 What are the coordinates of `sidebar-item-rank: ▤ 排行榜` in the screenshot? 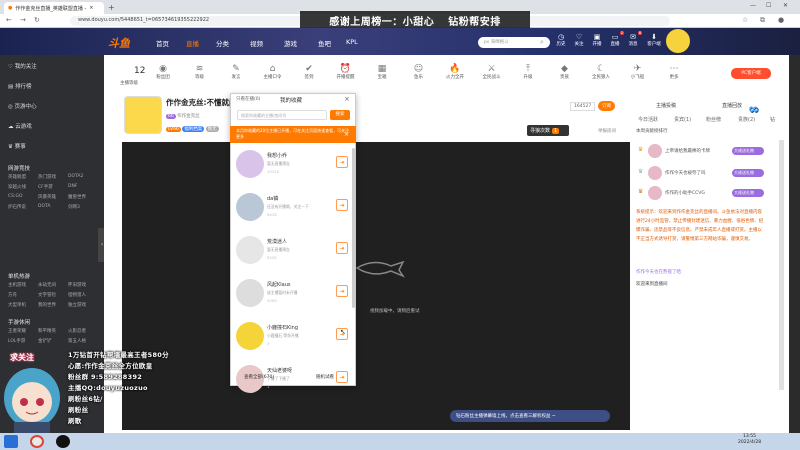 It's located at (19, 86).